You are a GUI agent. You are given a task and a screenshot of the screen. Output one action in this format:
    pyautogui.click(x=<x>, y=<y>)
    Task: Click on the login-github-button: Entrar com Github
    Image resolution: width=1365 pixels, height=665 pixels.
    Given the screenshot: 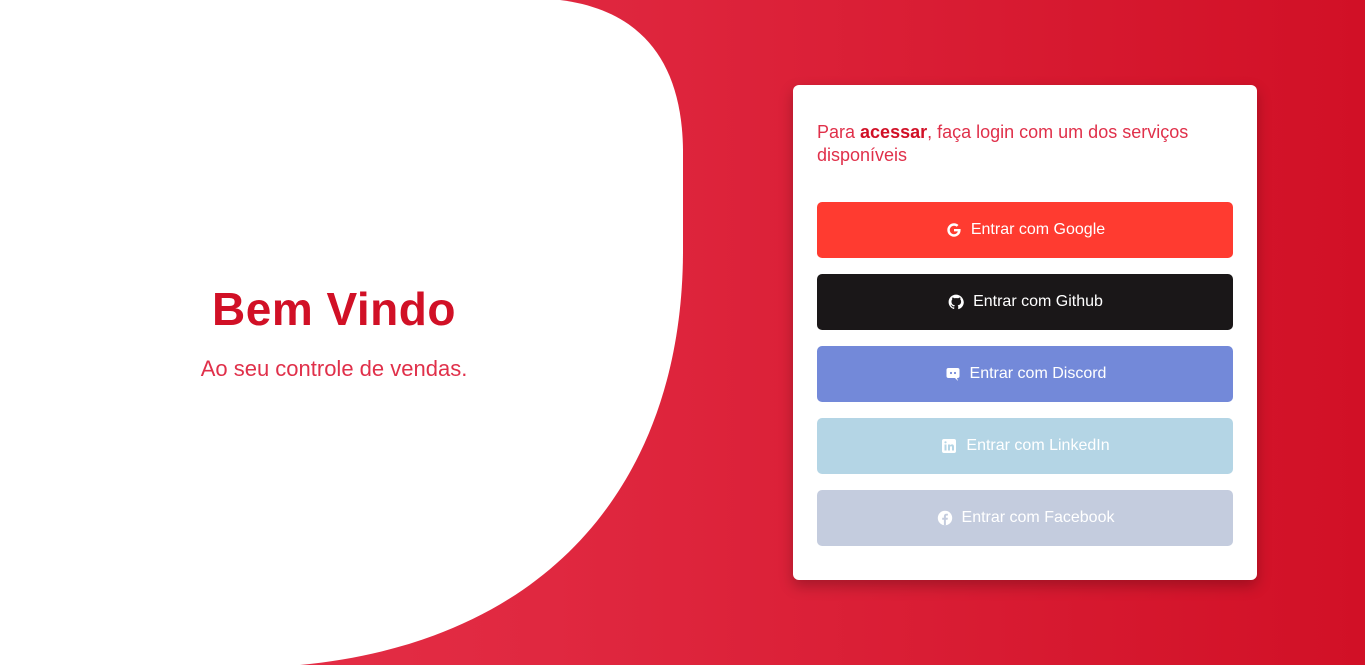 What is the action you would take?
    pyautogui.click(x=1025, y=302)
    